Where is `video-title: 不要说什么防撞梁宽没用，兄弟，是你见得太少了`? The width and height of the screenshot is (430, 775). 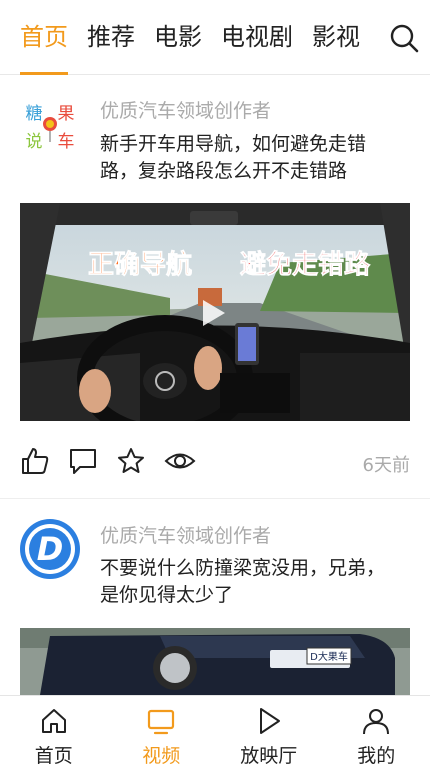 video-title: 不要说什么防撞梁宽没用，兄弟，是你见得太少了 is located at coordinates (250, 582).